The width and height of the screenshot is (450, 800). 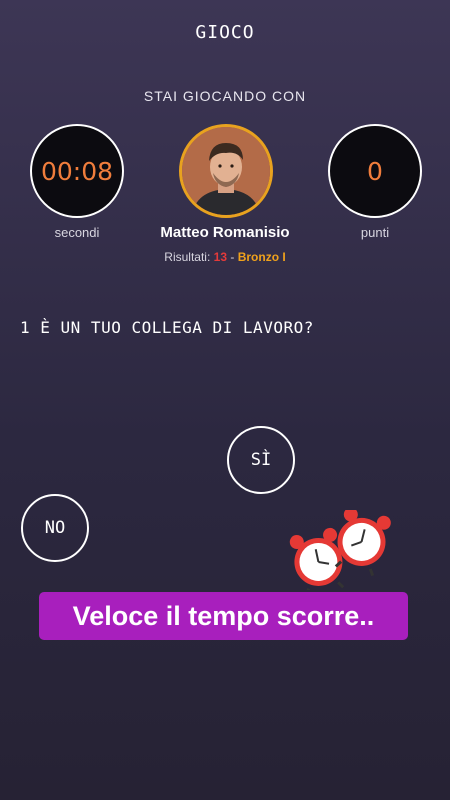 I want to click on timer-value: 00:08, so click(x=77, y=171).